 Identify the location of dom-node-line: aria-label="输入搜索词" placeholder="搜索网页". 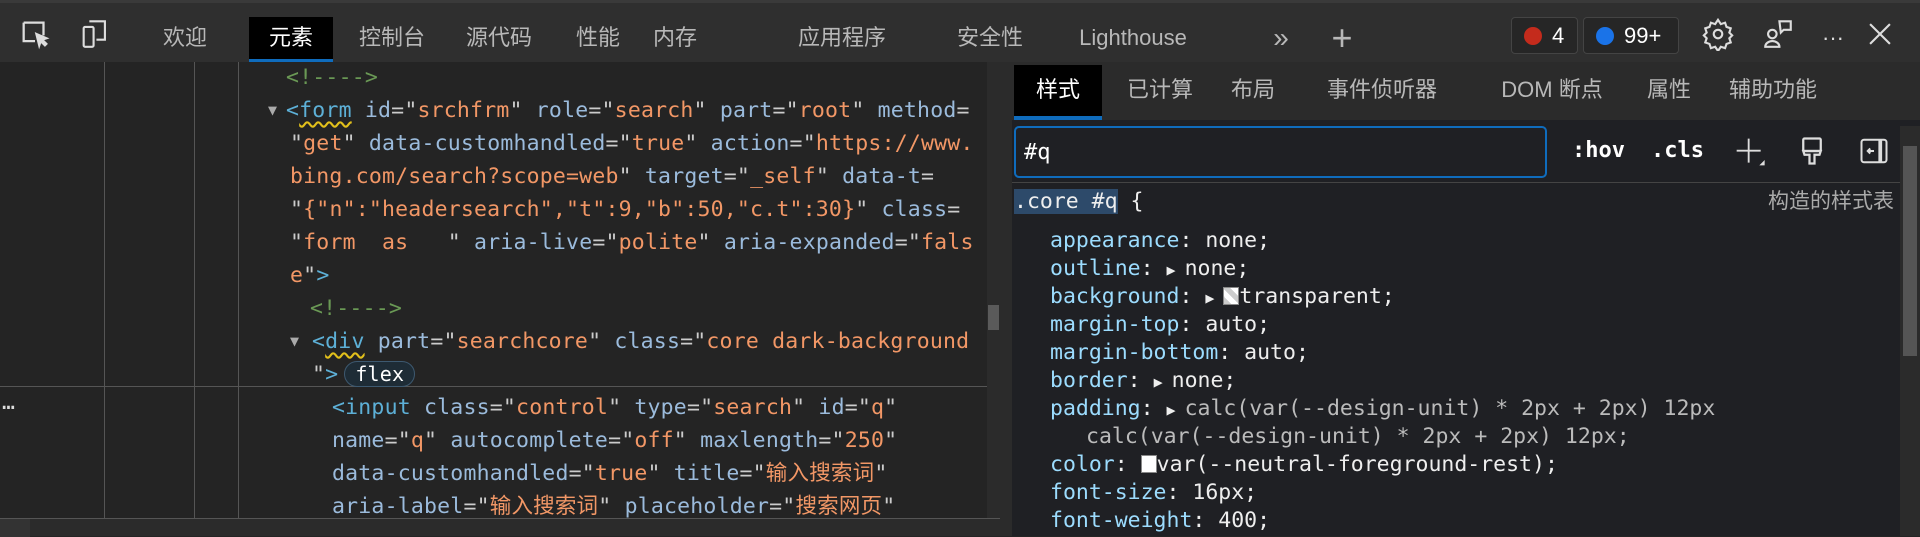
(613, 504).